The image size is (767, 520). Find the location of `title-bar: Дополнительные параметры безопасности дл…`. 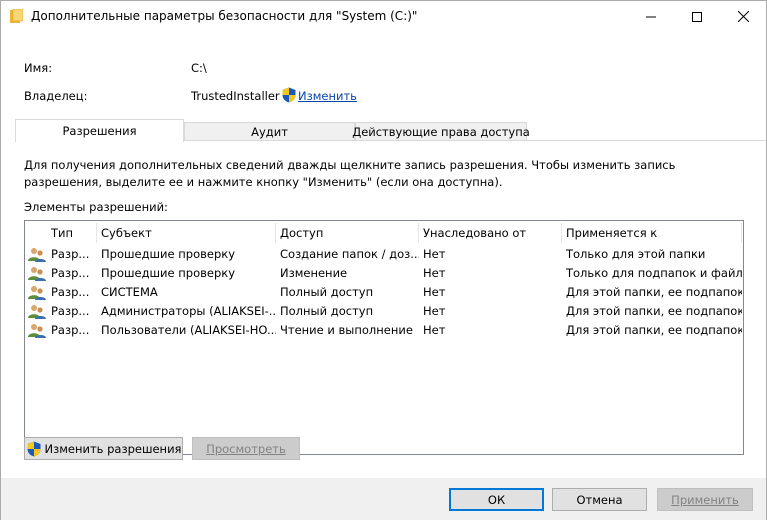

title-bar: Дополнительные параметры безопасности дл… is located at coordinates (383, 16).